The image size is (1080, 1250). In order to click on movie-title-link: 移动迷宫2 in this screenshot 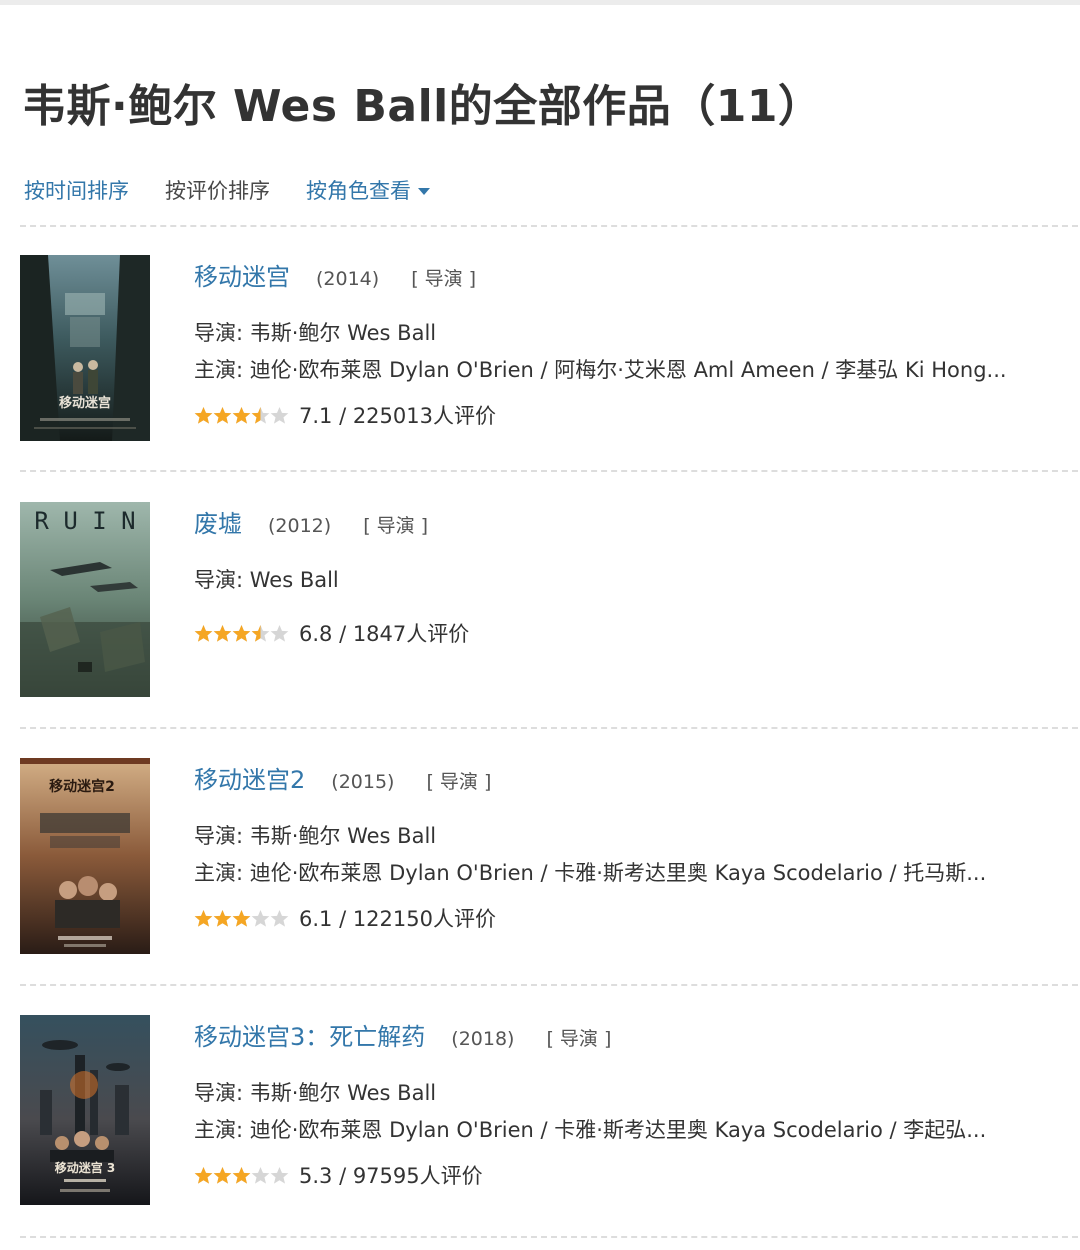, I will do `click(249, 777)`.